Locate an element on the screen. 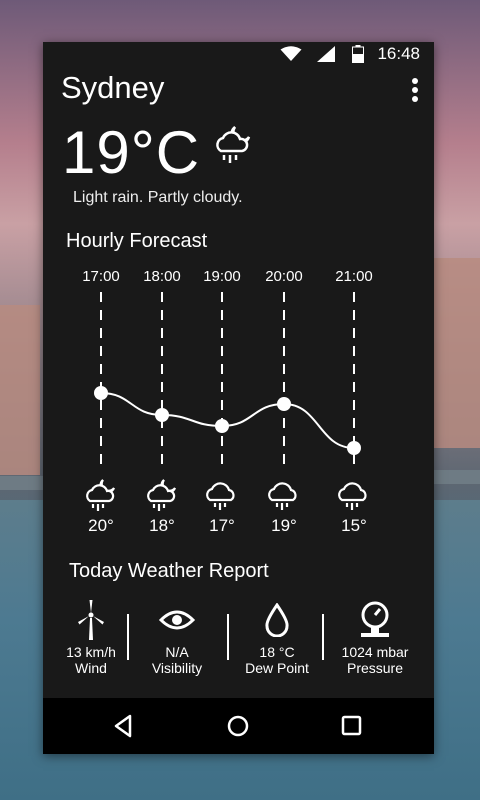 Image resolution: width=480 pixels, height=800 pixels. background-bridge-right is located at coordinates (455, 477).